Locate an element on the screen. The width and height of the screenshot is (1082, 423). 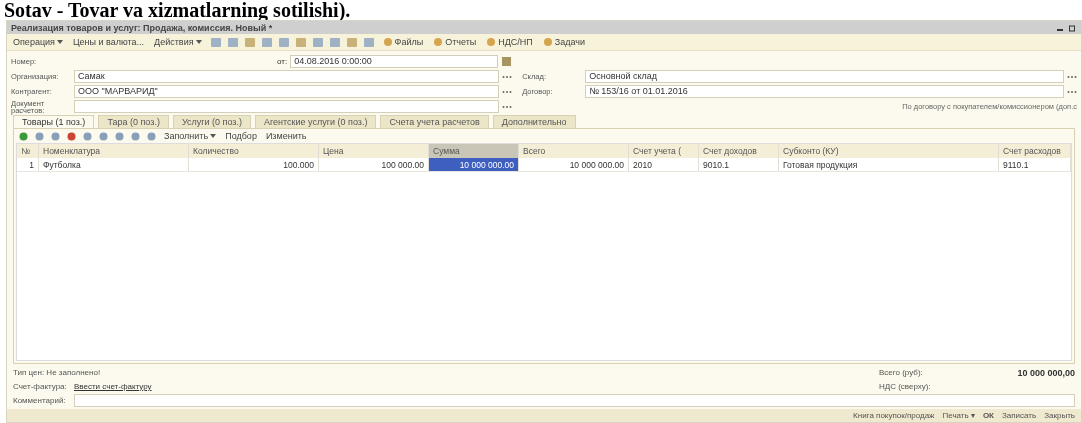
field-label: Счет-фактура: is located at coordinates (40, 386).